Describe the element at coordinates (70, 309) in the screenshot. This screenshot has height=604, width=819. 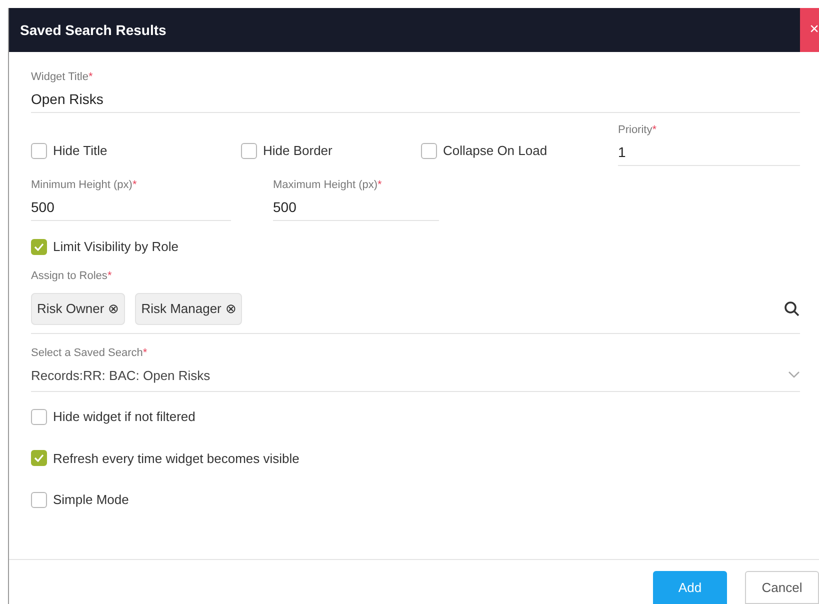
I see `tag-label: Risk Owner` at that location.